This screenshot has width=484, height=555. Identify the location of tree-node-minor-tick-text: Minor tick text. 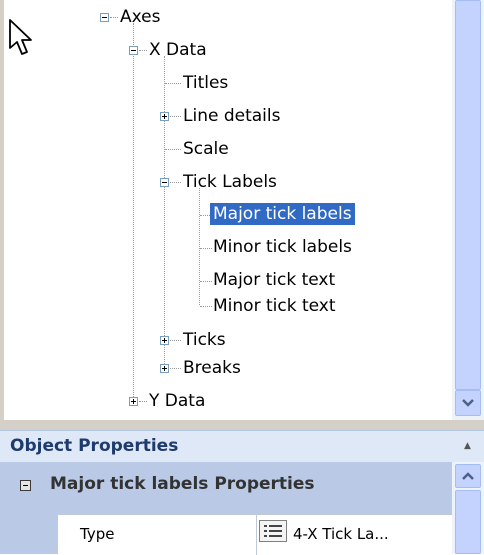
(274, 306).